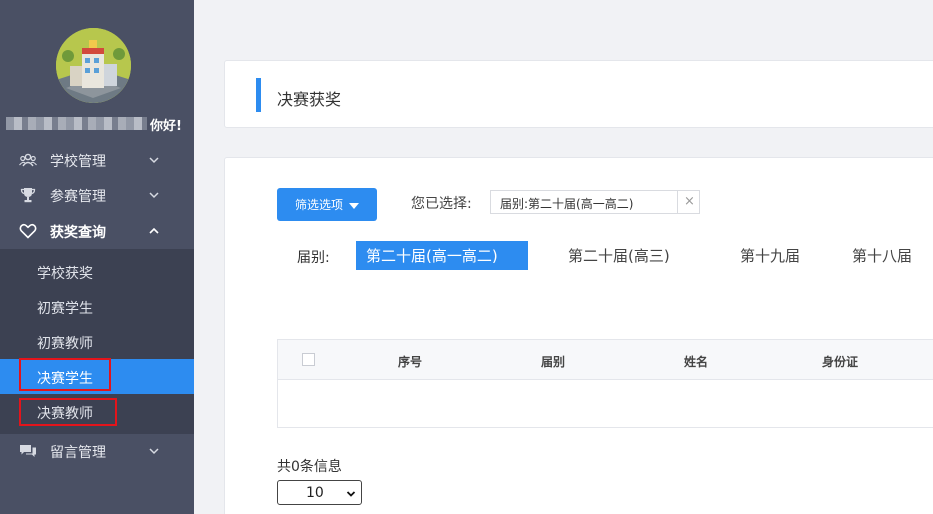 This screenshot has height=514, width=933. What do you see at coordinates (78, 233) in the screenshot?
I see `menu-label: 获奖查询` at bounding box center [78, 233].